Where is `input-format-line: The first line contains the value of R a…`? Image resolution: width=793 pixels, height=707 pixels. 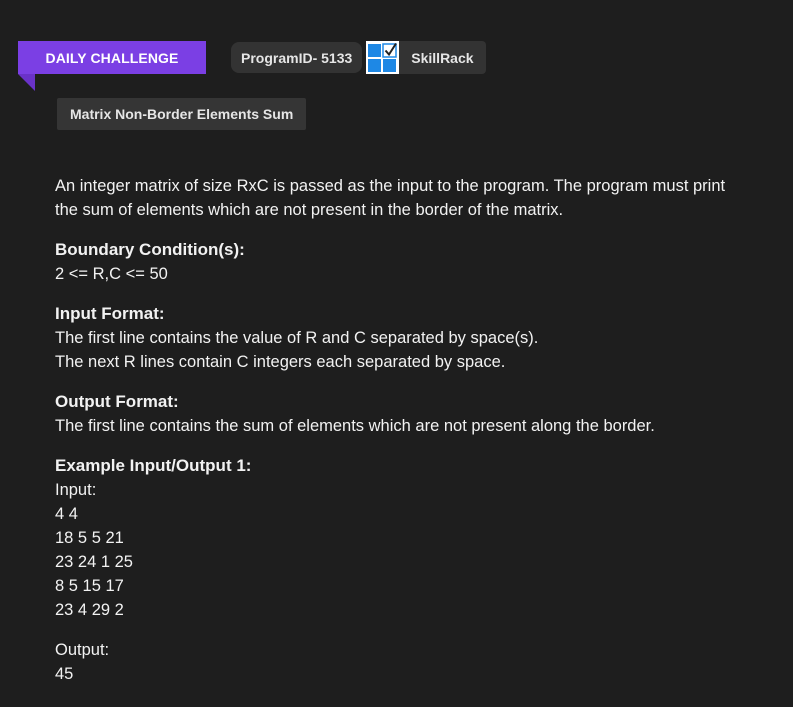 input-format-line: The first line contains the value of R a… is located at coordinates (297, 338).